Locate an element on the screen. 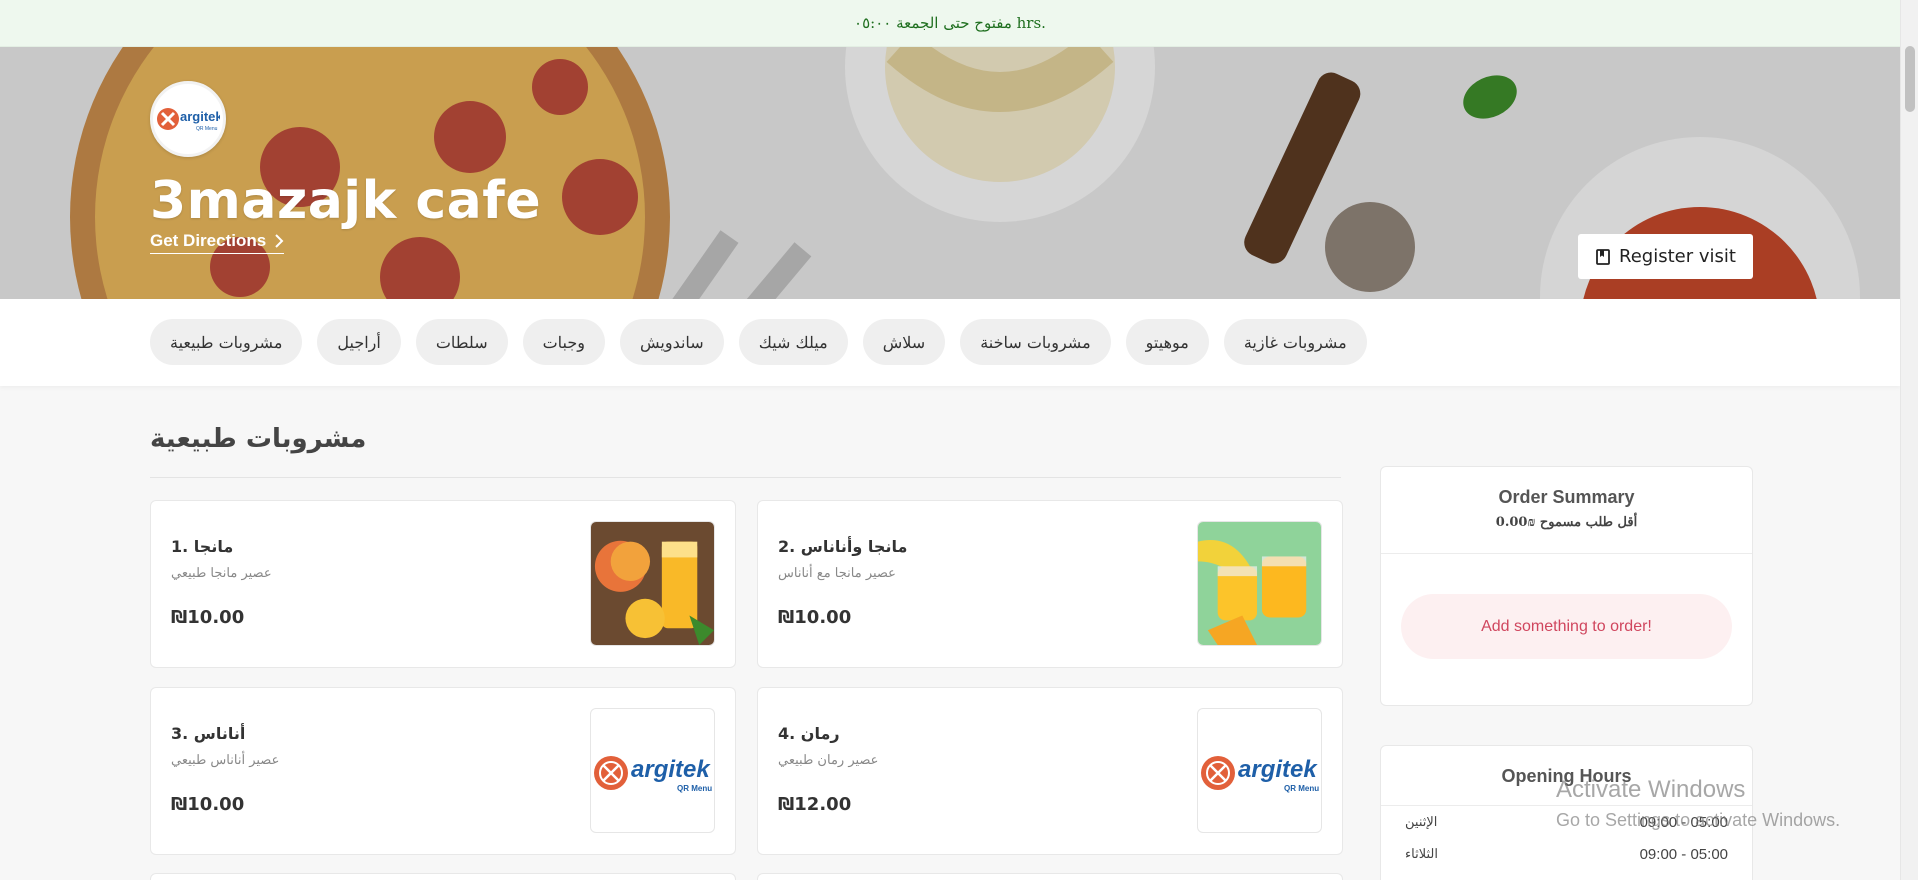  restaurant-name: 3mazajk cafe is located at coordinates (346, 201).